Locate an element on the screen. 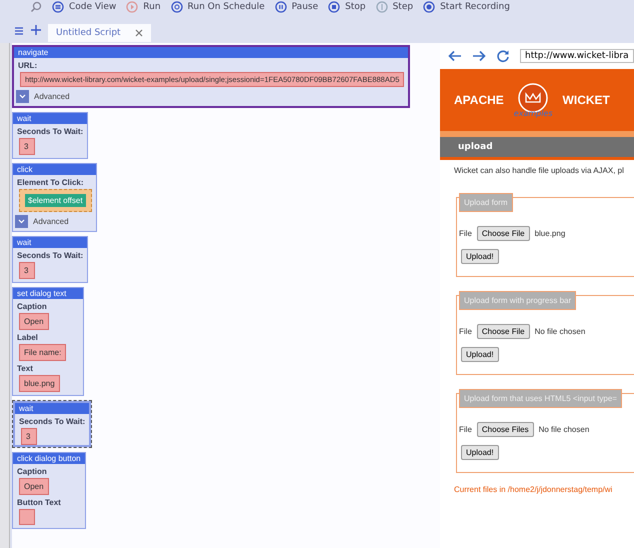 The height and width of the screenshot is (548, 634). current-files-text: Current files in /home2/j/jdonnerstag/temp/wi is located at coordinates (534, 489).